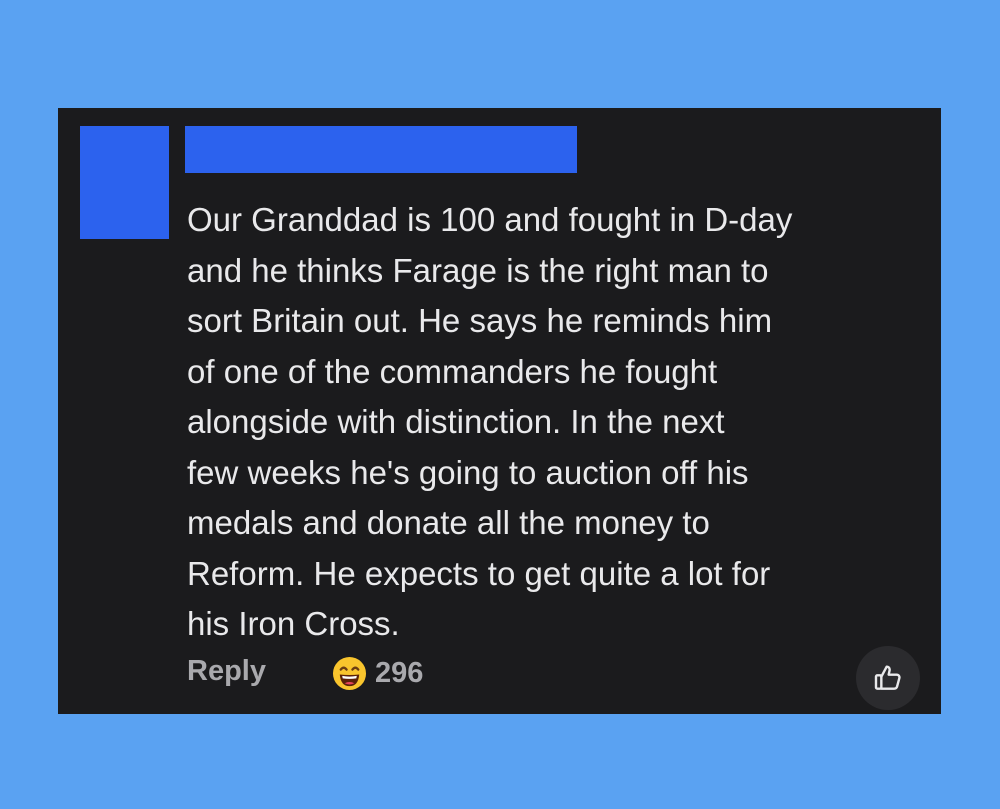  I want to click on author-name-redacted, so click(381, 149).